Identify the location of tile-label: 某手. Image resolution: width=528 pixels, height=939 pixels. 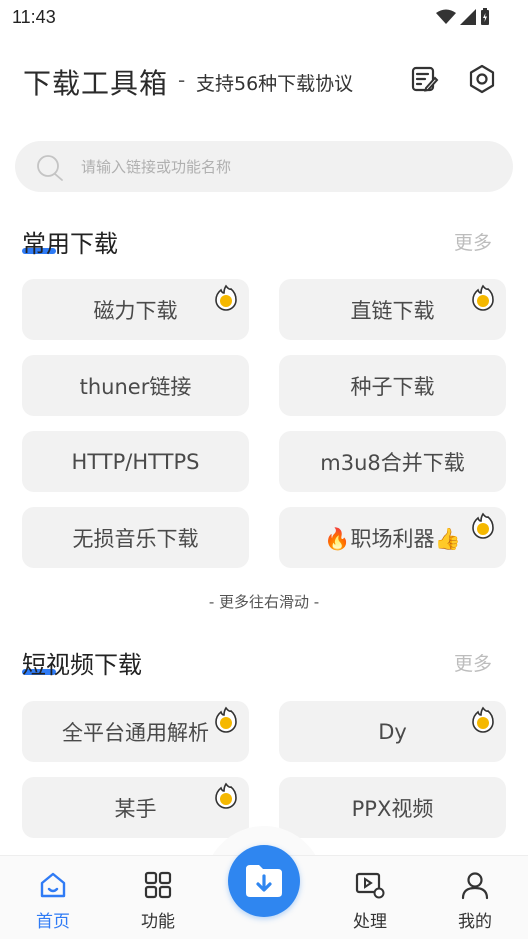
(135, 808).